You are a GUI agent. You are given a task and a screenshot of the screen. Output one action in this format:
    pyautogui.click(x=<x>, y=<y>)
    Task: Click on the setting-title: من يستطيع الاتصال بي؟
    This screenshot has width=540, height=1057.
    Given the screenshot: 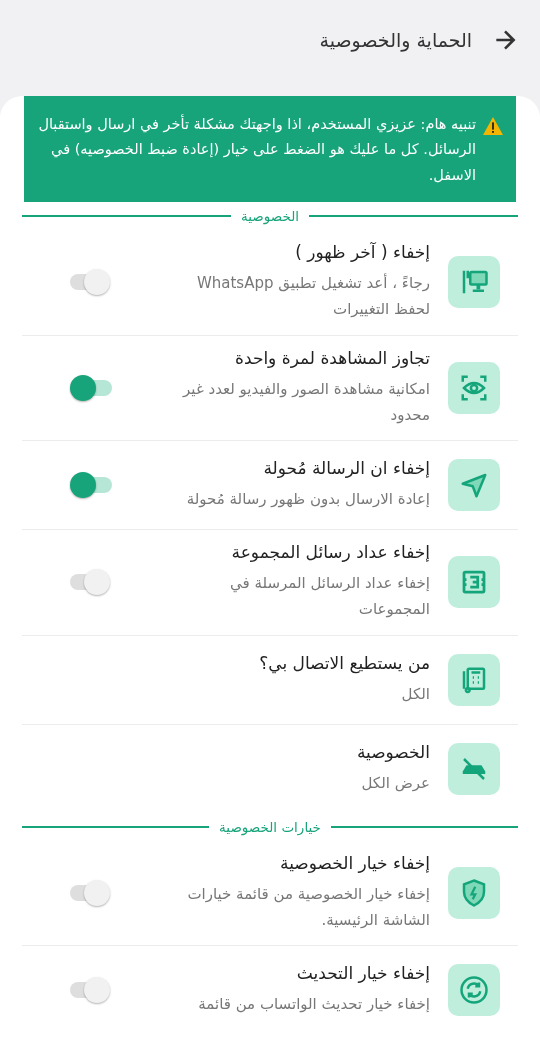 What is the action you would take?
    pyautogui.click(x=344, y=662)
    